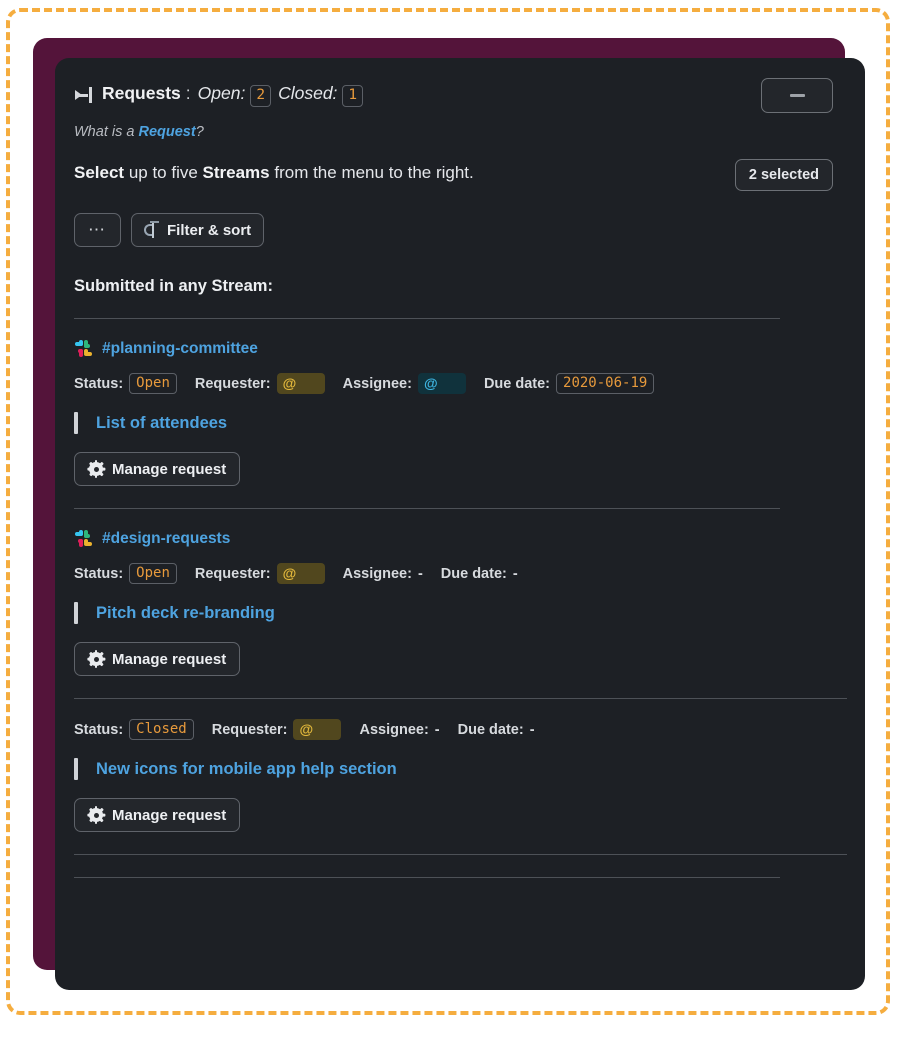 The width and height of the screenshot is (900, 1050). What do you see at coordinates (441, 383) in the screenshot?
I see `assignee-mention: @` at bounding box center [441, 383].